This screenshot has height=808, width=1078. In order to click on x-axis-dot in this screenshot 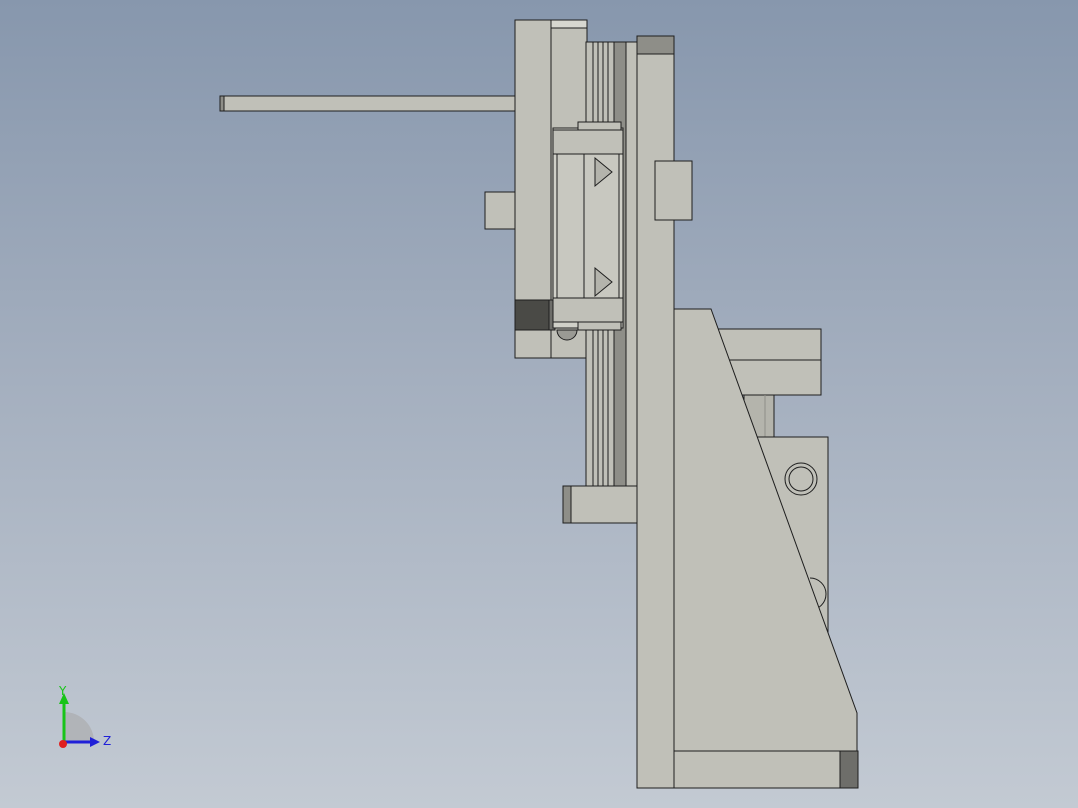, I will do `click(63, 744)`.